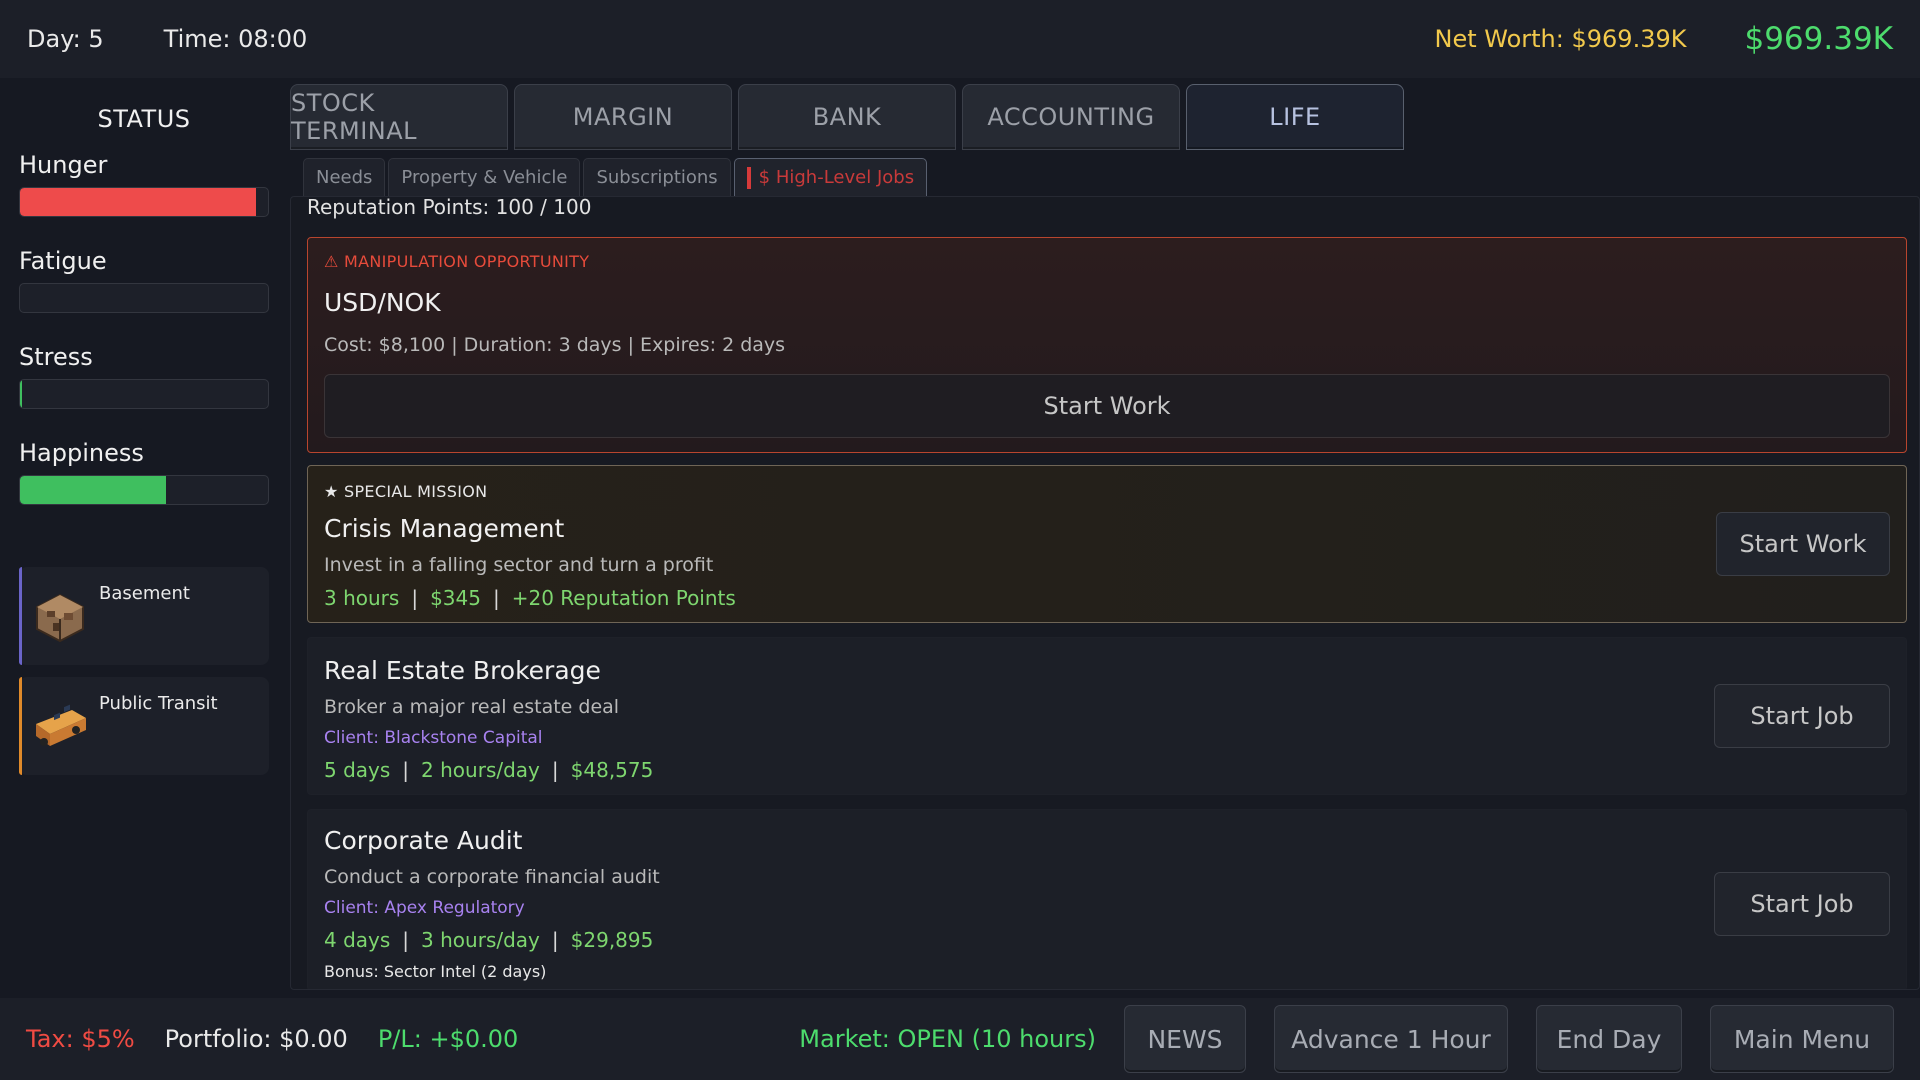 The image size is (1920, 1080). What do you see at coordinates (1185, 1039) in the screenshot?
I see `news-button: NEWS` at bounding box center [1185, 1039].